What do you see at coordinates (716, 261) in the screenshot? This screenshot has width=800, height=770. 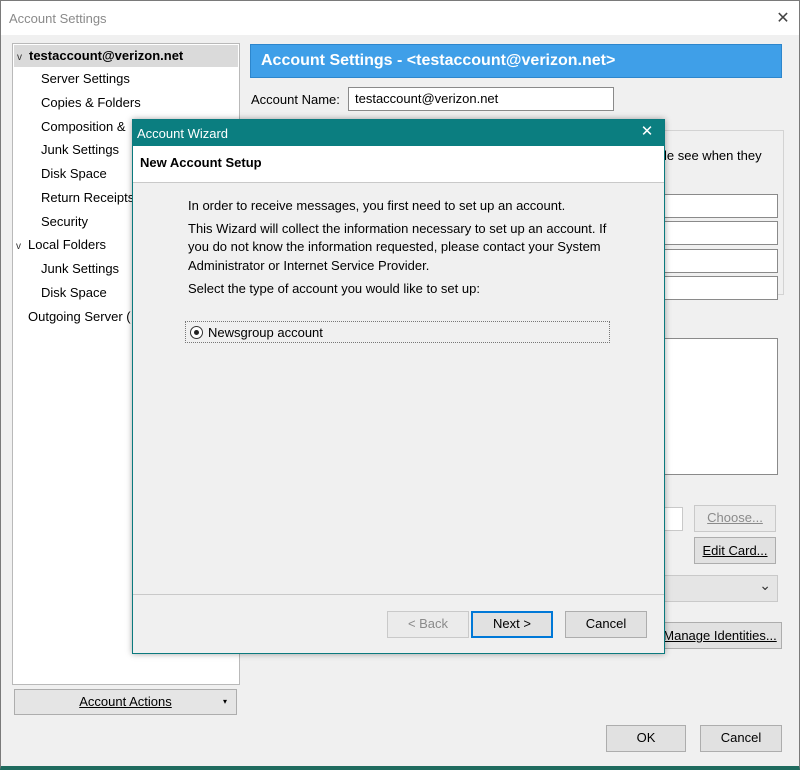 I see `field-reply-to` at bounding box center [716, 261].